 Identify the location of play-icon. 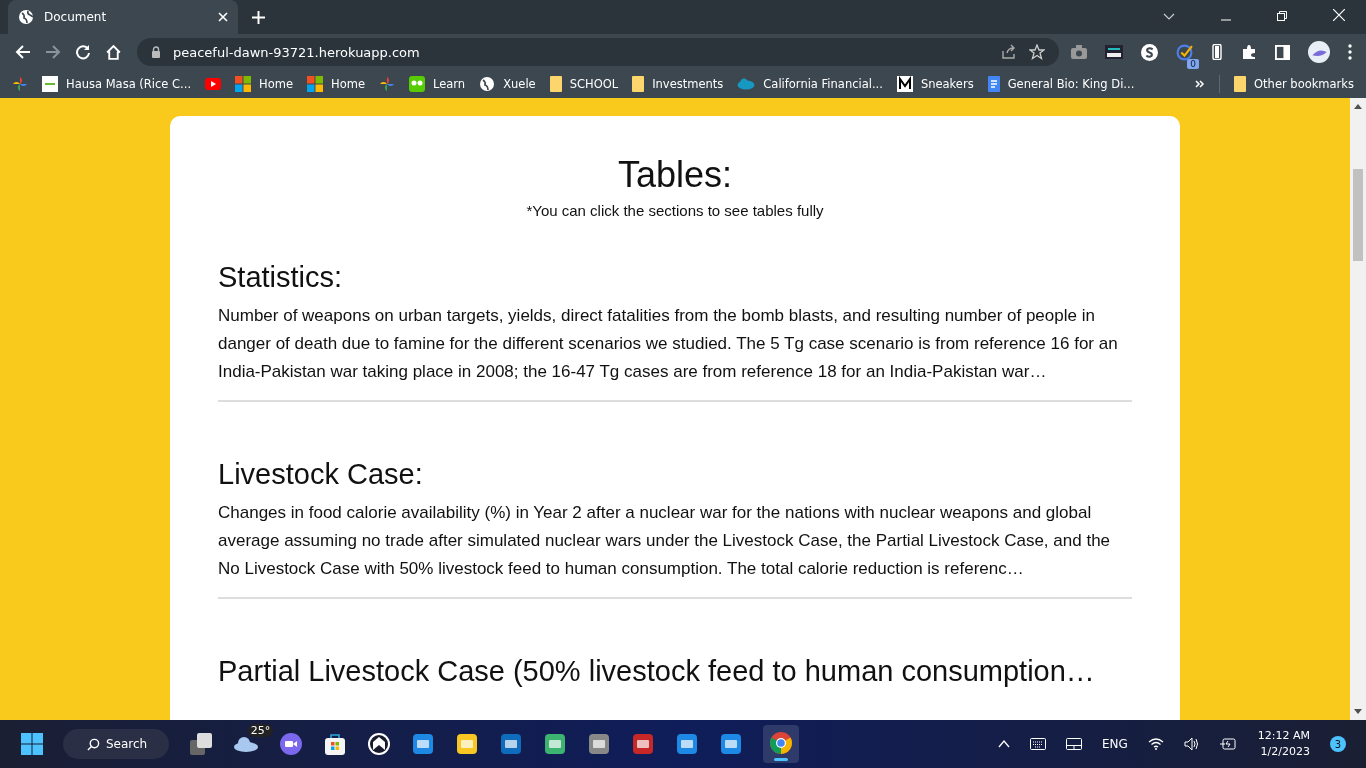
(213, 84).